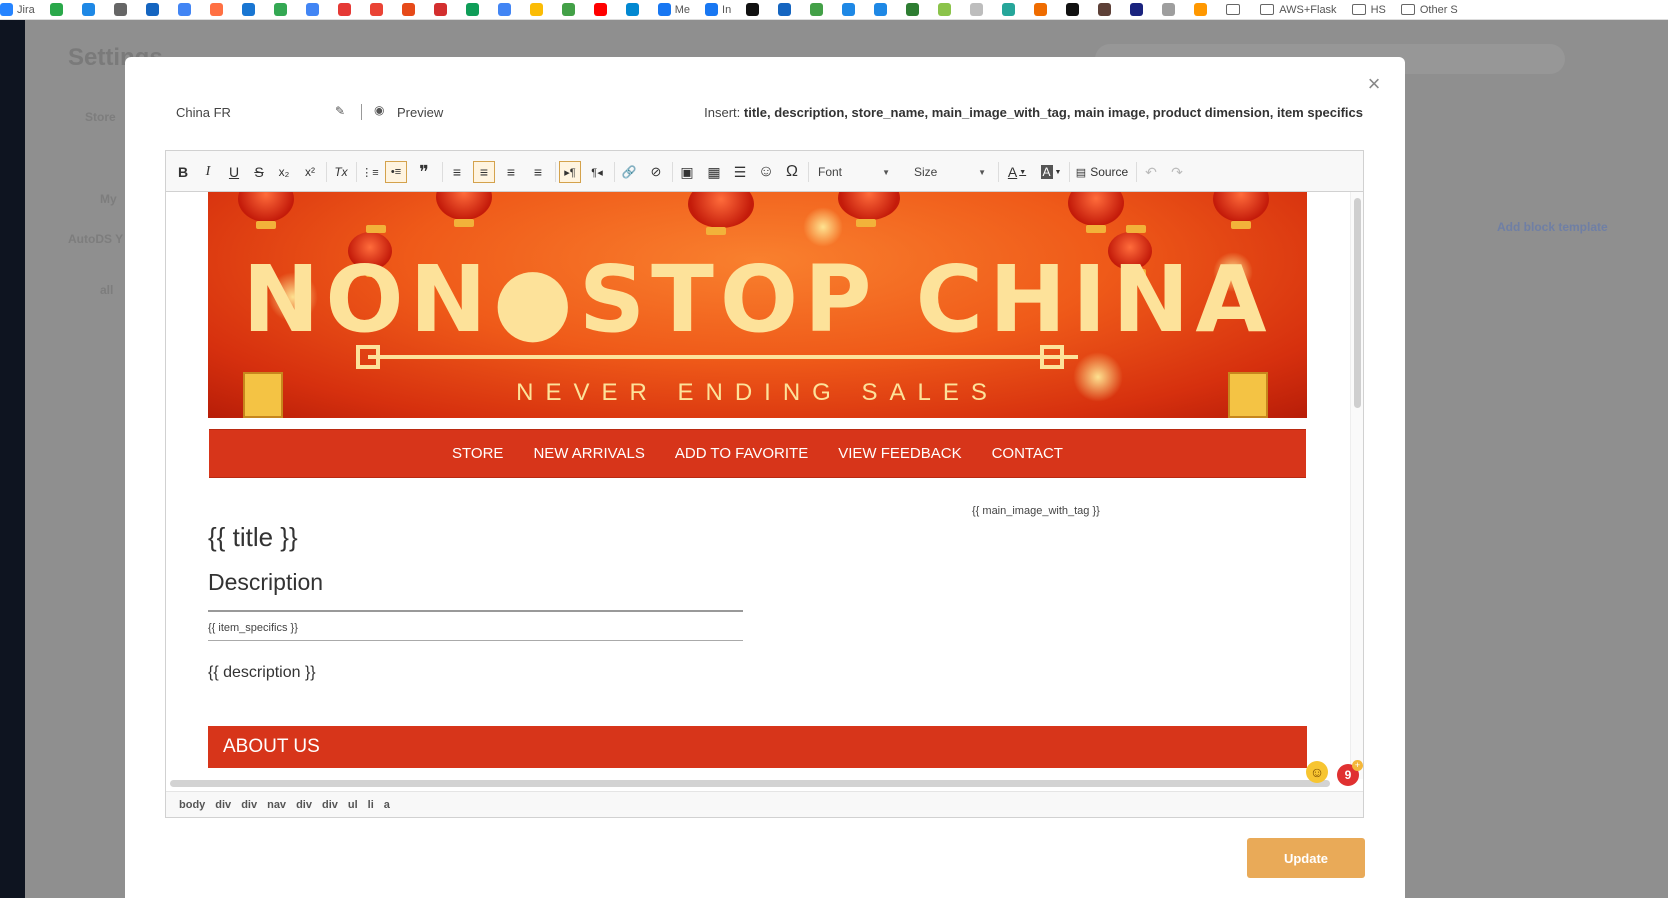  Describe the element at coordinates (484, 172) in the screenshot. I see `align-center-button: ≡` at that location.